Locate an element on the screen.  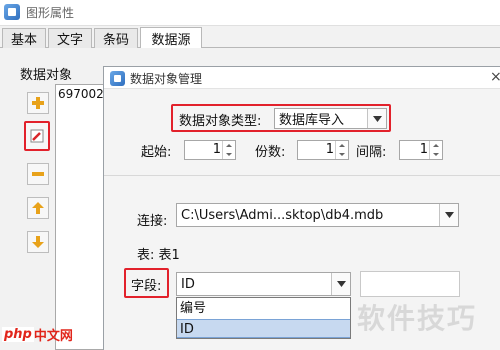
data-object-type-select: 数据库导入 is located at coordinates (330, 118).